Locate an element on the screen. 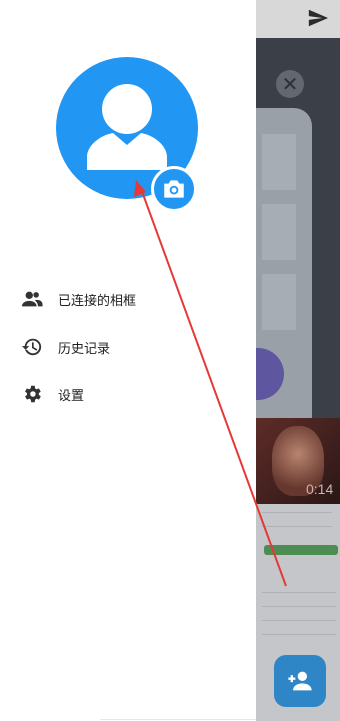 This screenshot has height=721, width=340. background-green-button is located at coordinates (301, 550).